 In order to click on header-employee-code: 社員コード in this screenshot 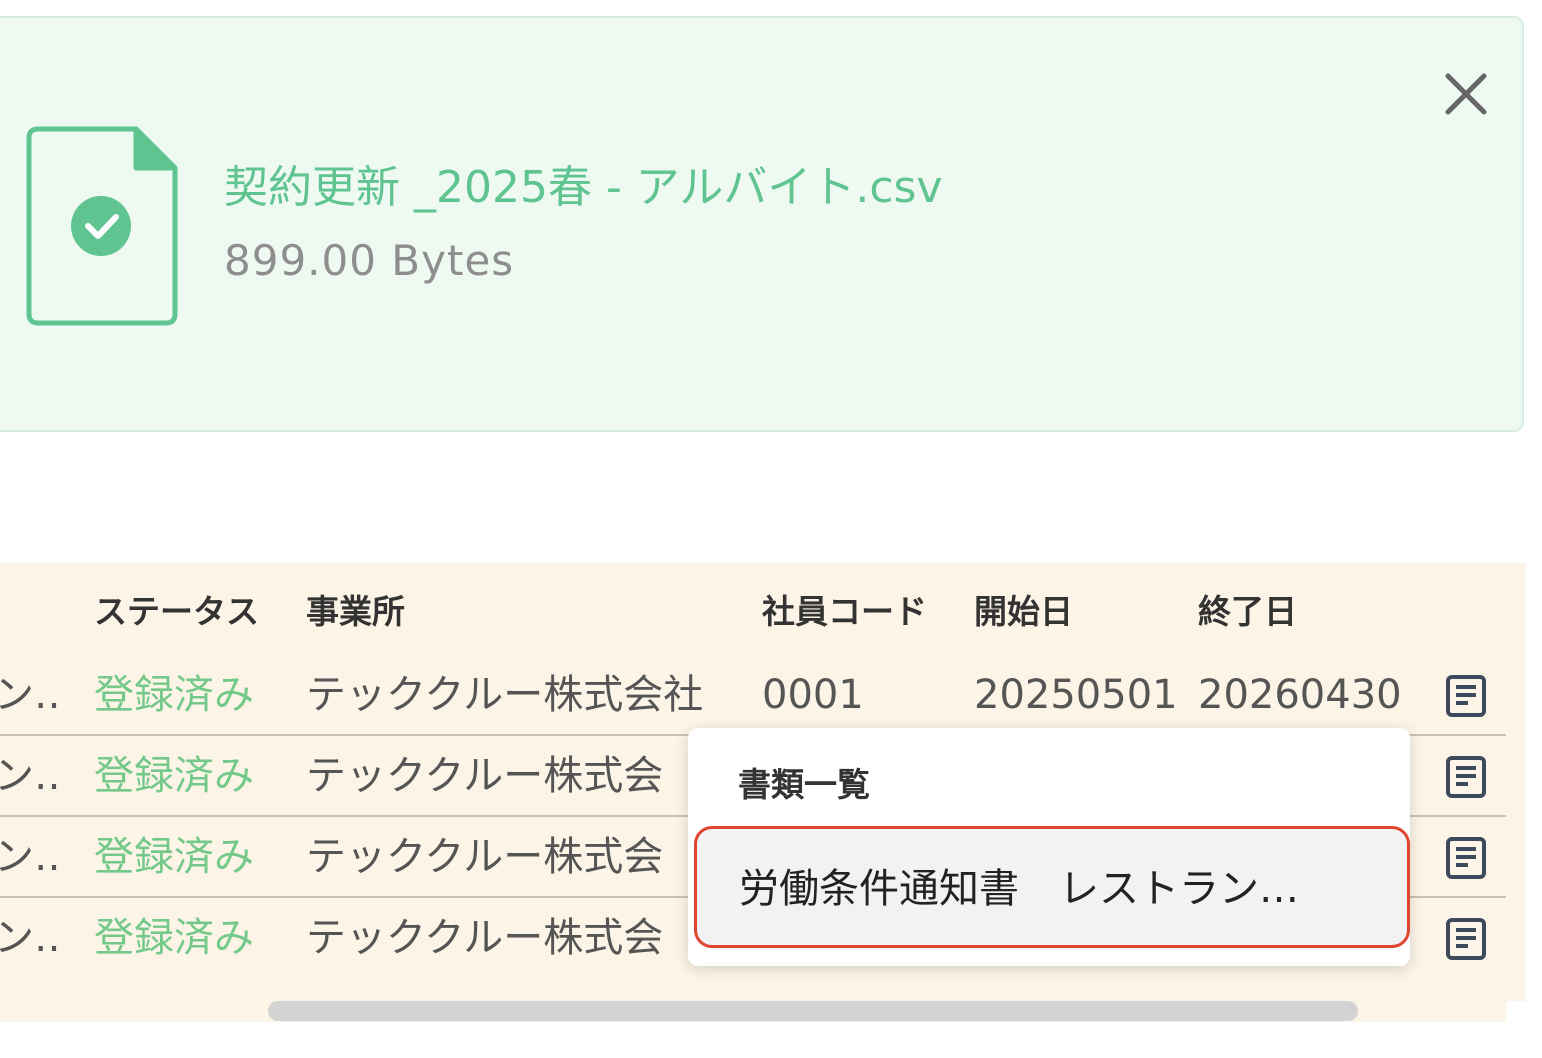, I will do `click(844, 611)`.